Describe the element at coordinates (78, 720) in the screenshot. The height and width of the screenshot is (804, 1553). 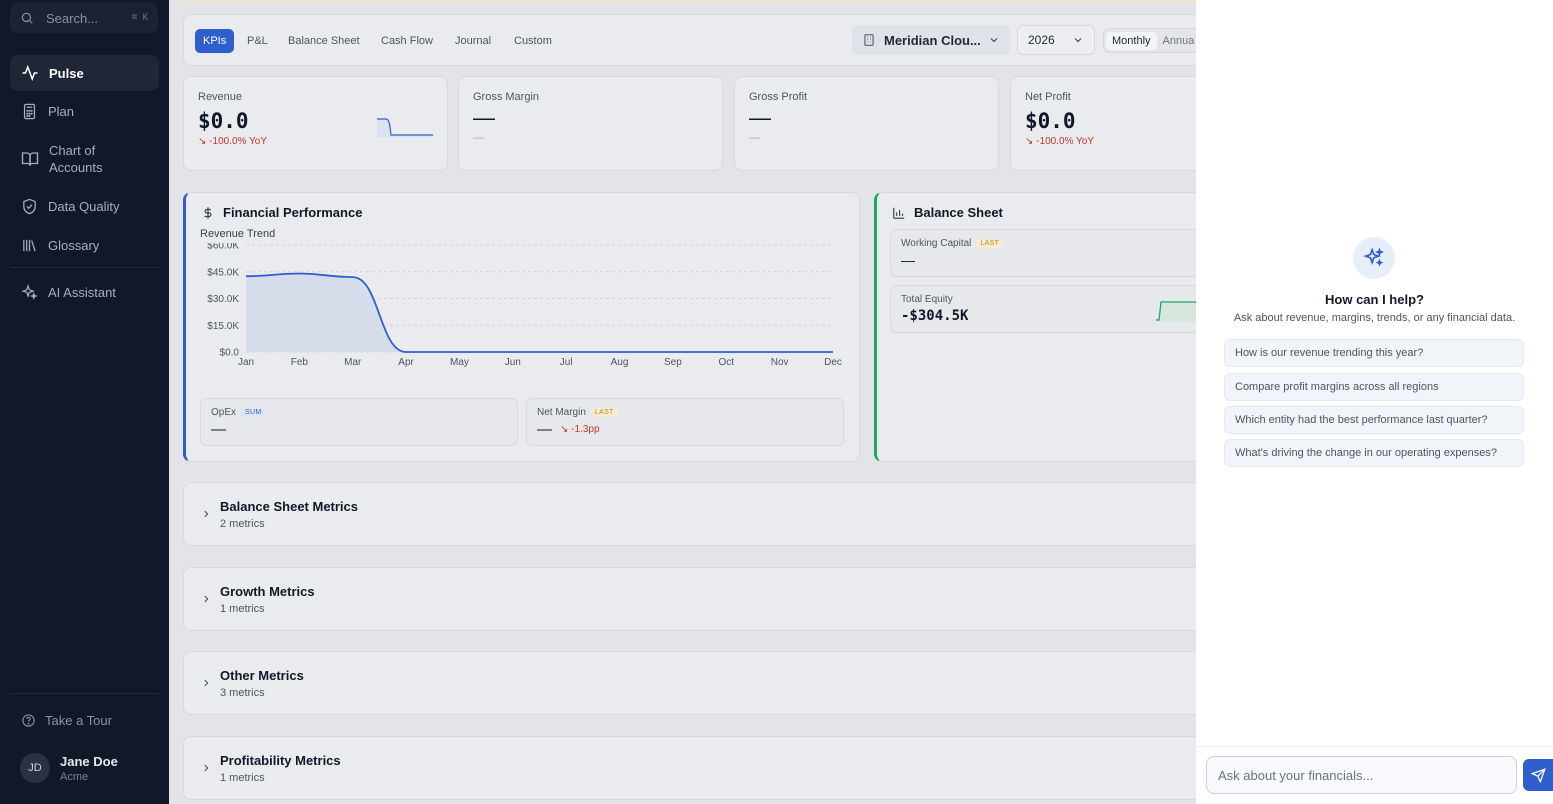
I see `tour-label: Take a Tour` at that location.